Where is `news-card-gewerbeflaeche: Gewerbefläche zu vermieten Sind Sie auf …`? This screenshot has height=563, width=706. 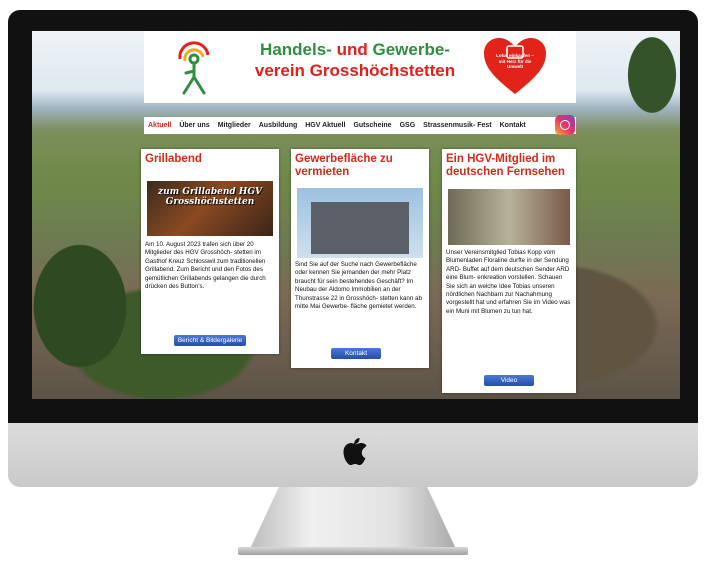
news-card-gewerbeflaeche: Gewerbefläche zu vermieten Sind Sie auf … is located at coordinates (360, 258).